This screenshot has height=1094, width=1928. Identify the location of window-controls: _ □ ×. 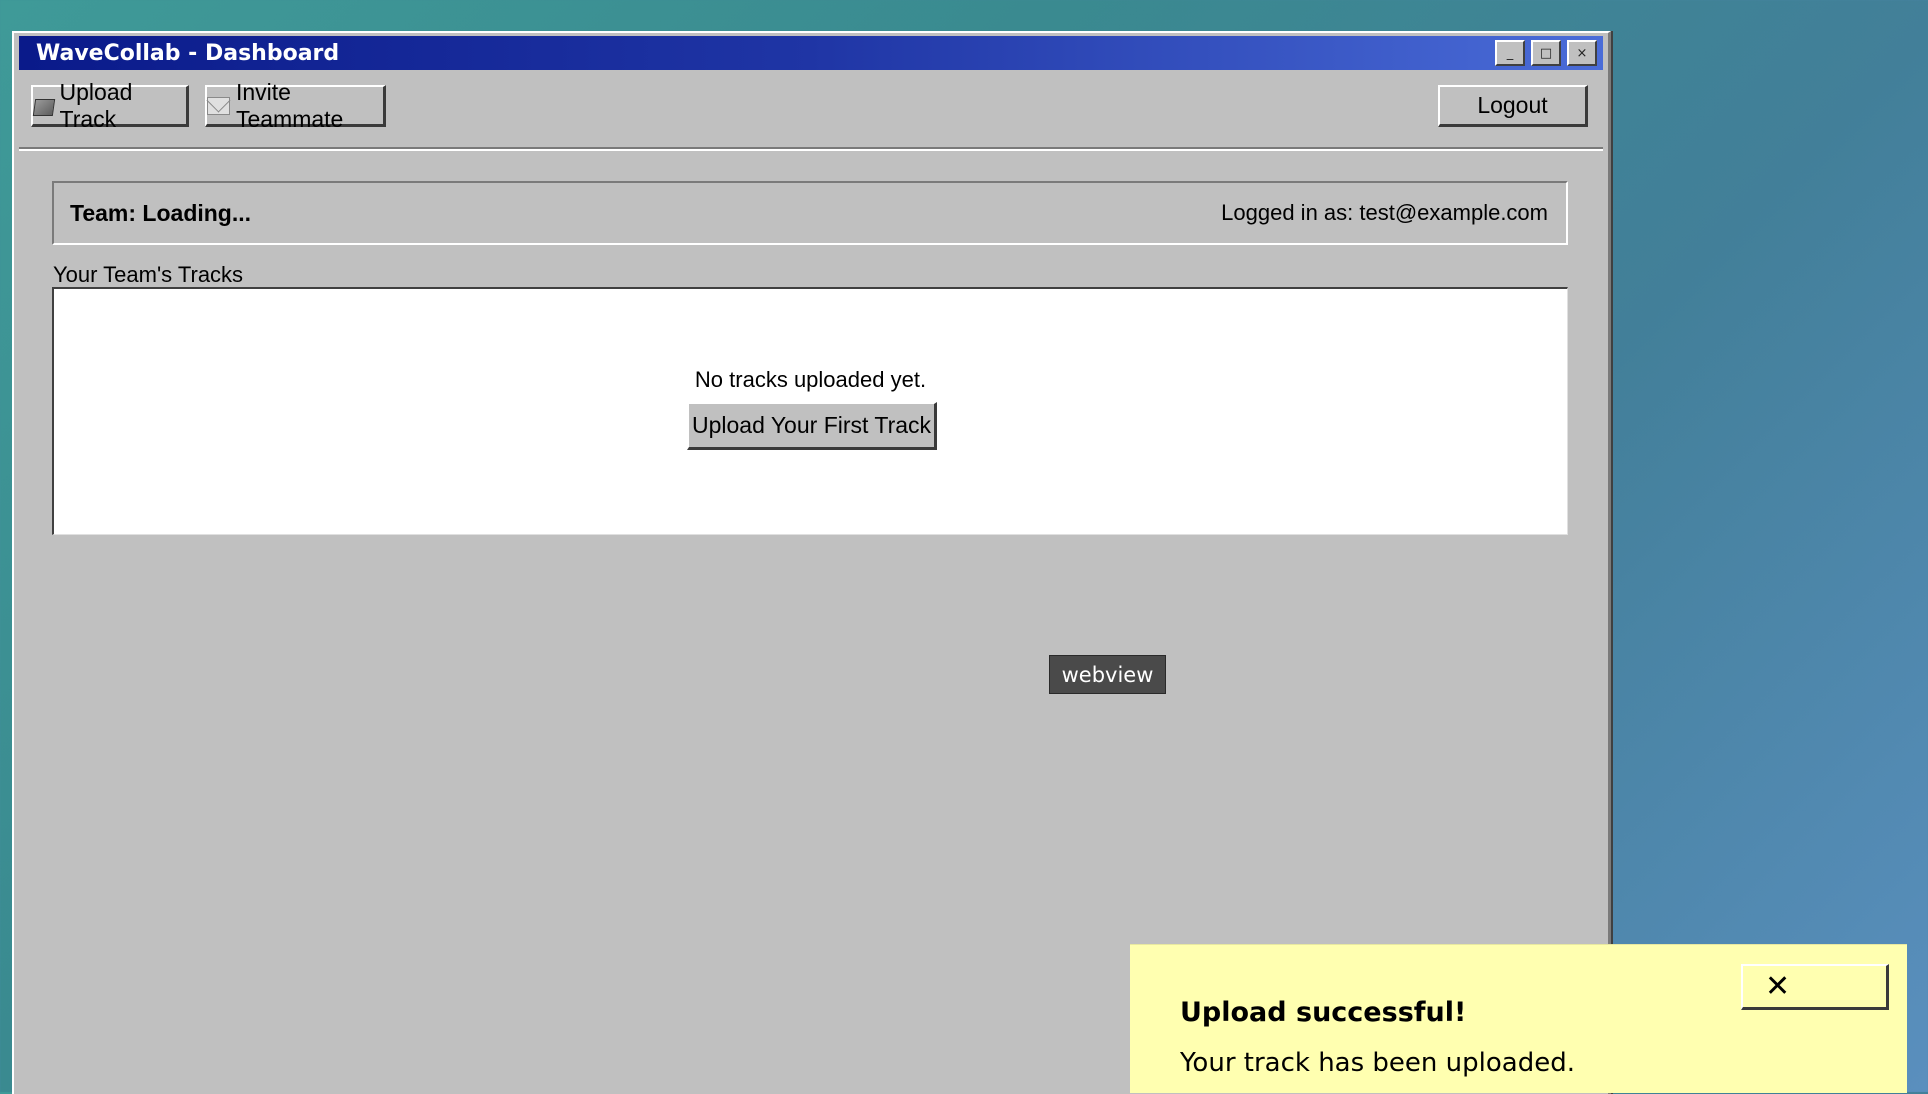
(1546, 53).